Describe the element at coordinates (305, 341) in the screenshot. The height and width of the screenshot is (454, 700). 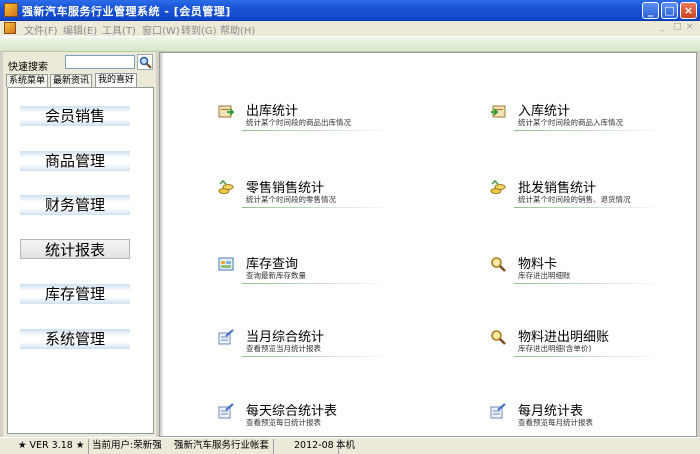
I see `report-item-monthly-summary: 当月综合统计 查看预览当月统计报表` at that location.